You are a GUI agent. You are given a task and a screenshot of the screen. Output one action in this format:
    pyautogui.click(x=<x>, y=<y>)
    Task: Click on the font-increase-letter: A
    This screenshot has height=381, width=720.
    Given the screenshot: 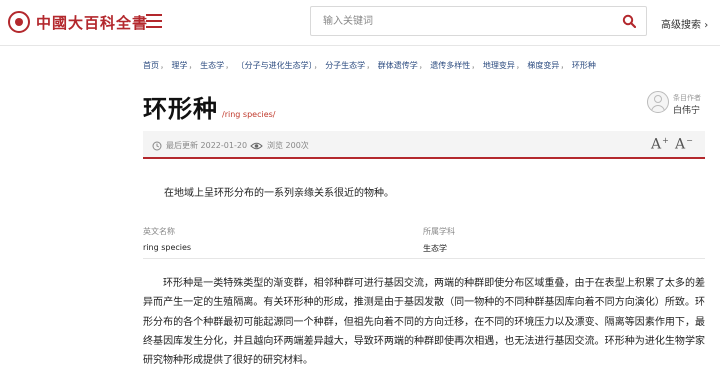 What is the action you would take?
    pyautogui.click(x=656, y=144)
    